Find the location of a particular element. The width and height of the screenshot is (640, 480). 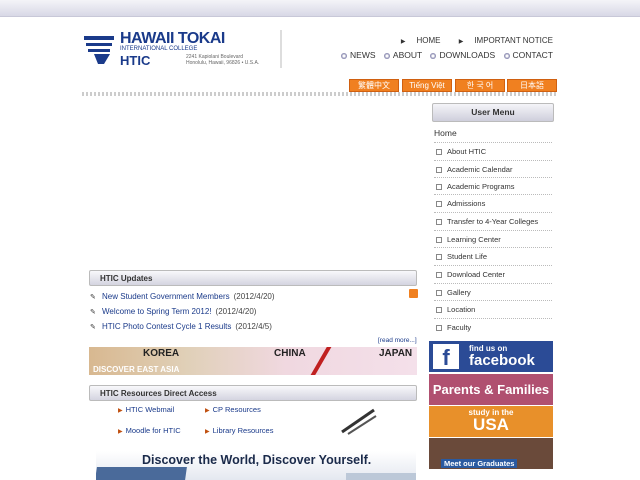

update-date: (2012/4/5) is located at coordinates (253, 326).